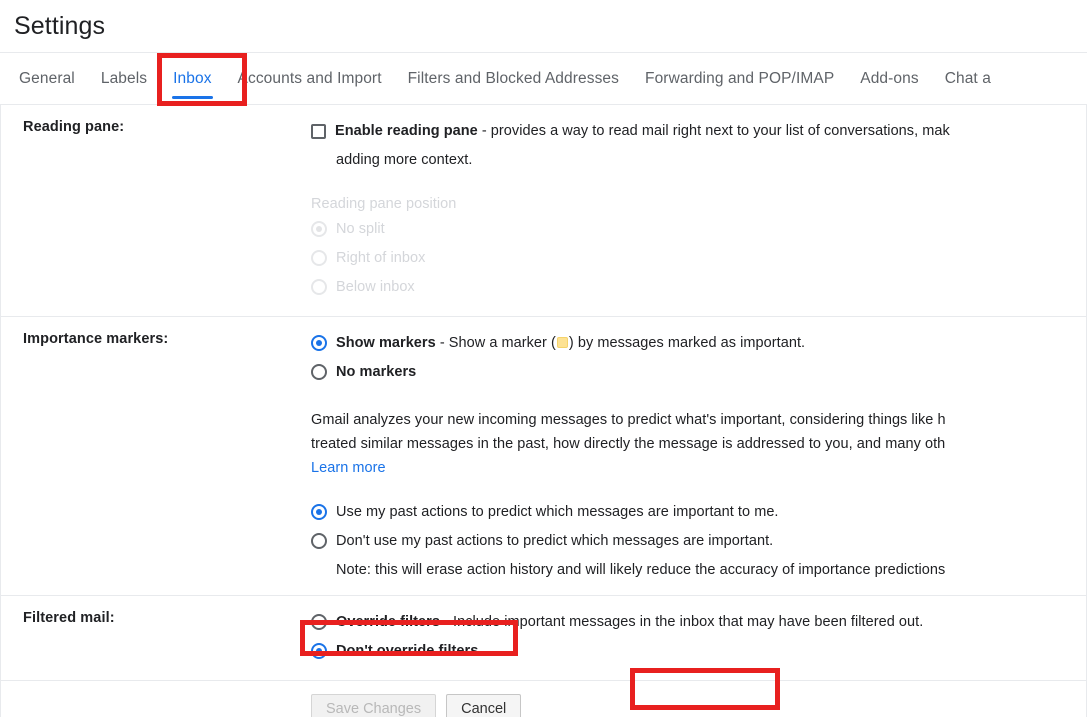 This screenshot has height=717, width=1087. What do you see at coordinates (698, 260) in the screenshot?
I see `reading-pane-position-right-of-inbox-row: Right of inbox` at bounding box center [698, 260].